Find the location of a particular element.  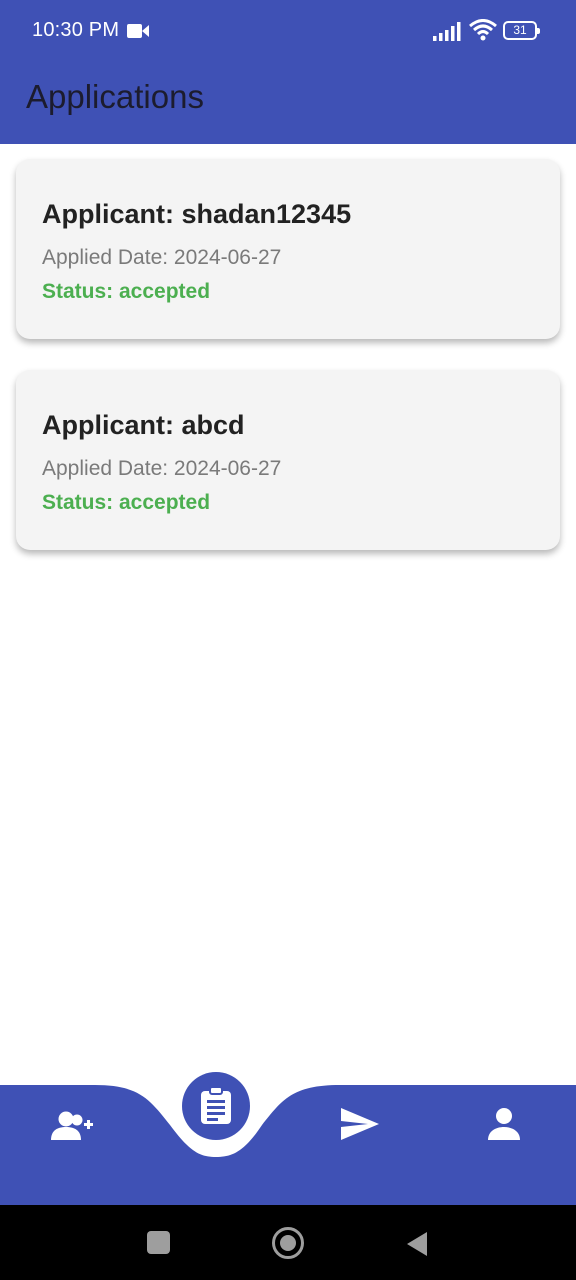

home-button is located at coordinates (288, 1243).